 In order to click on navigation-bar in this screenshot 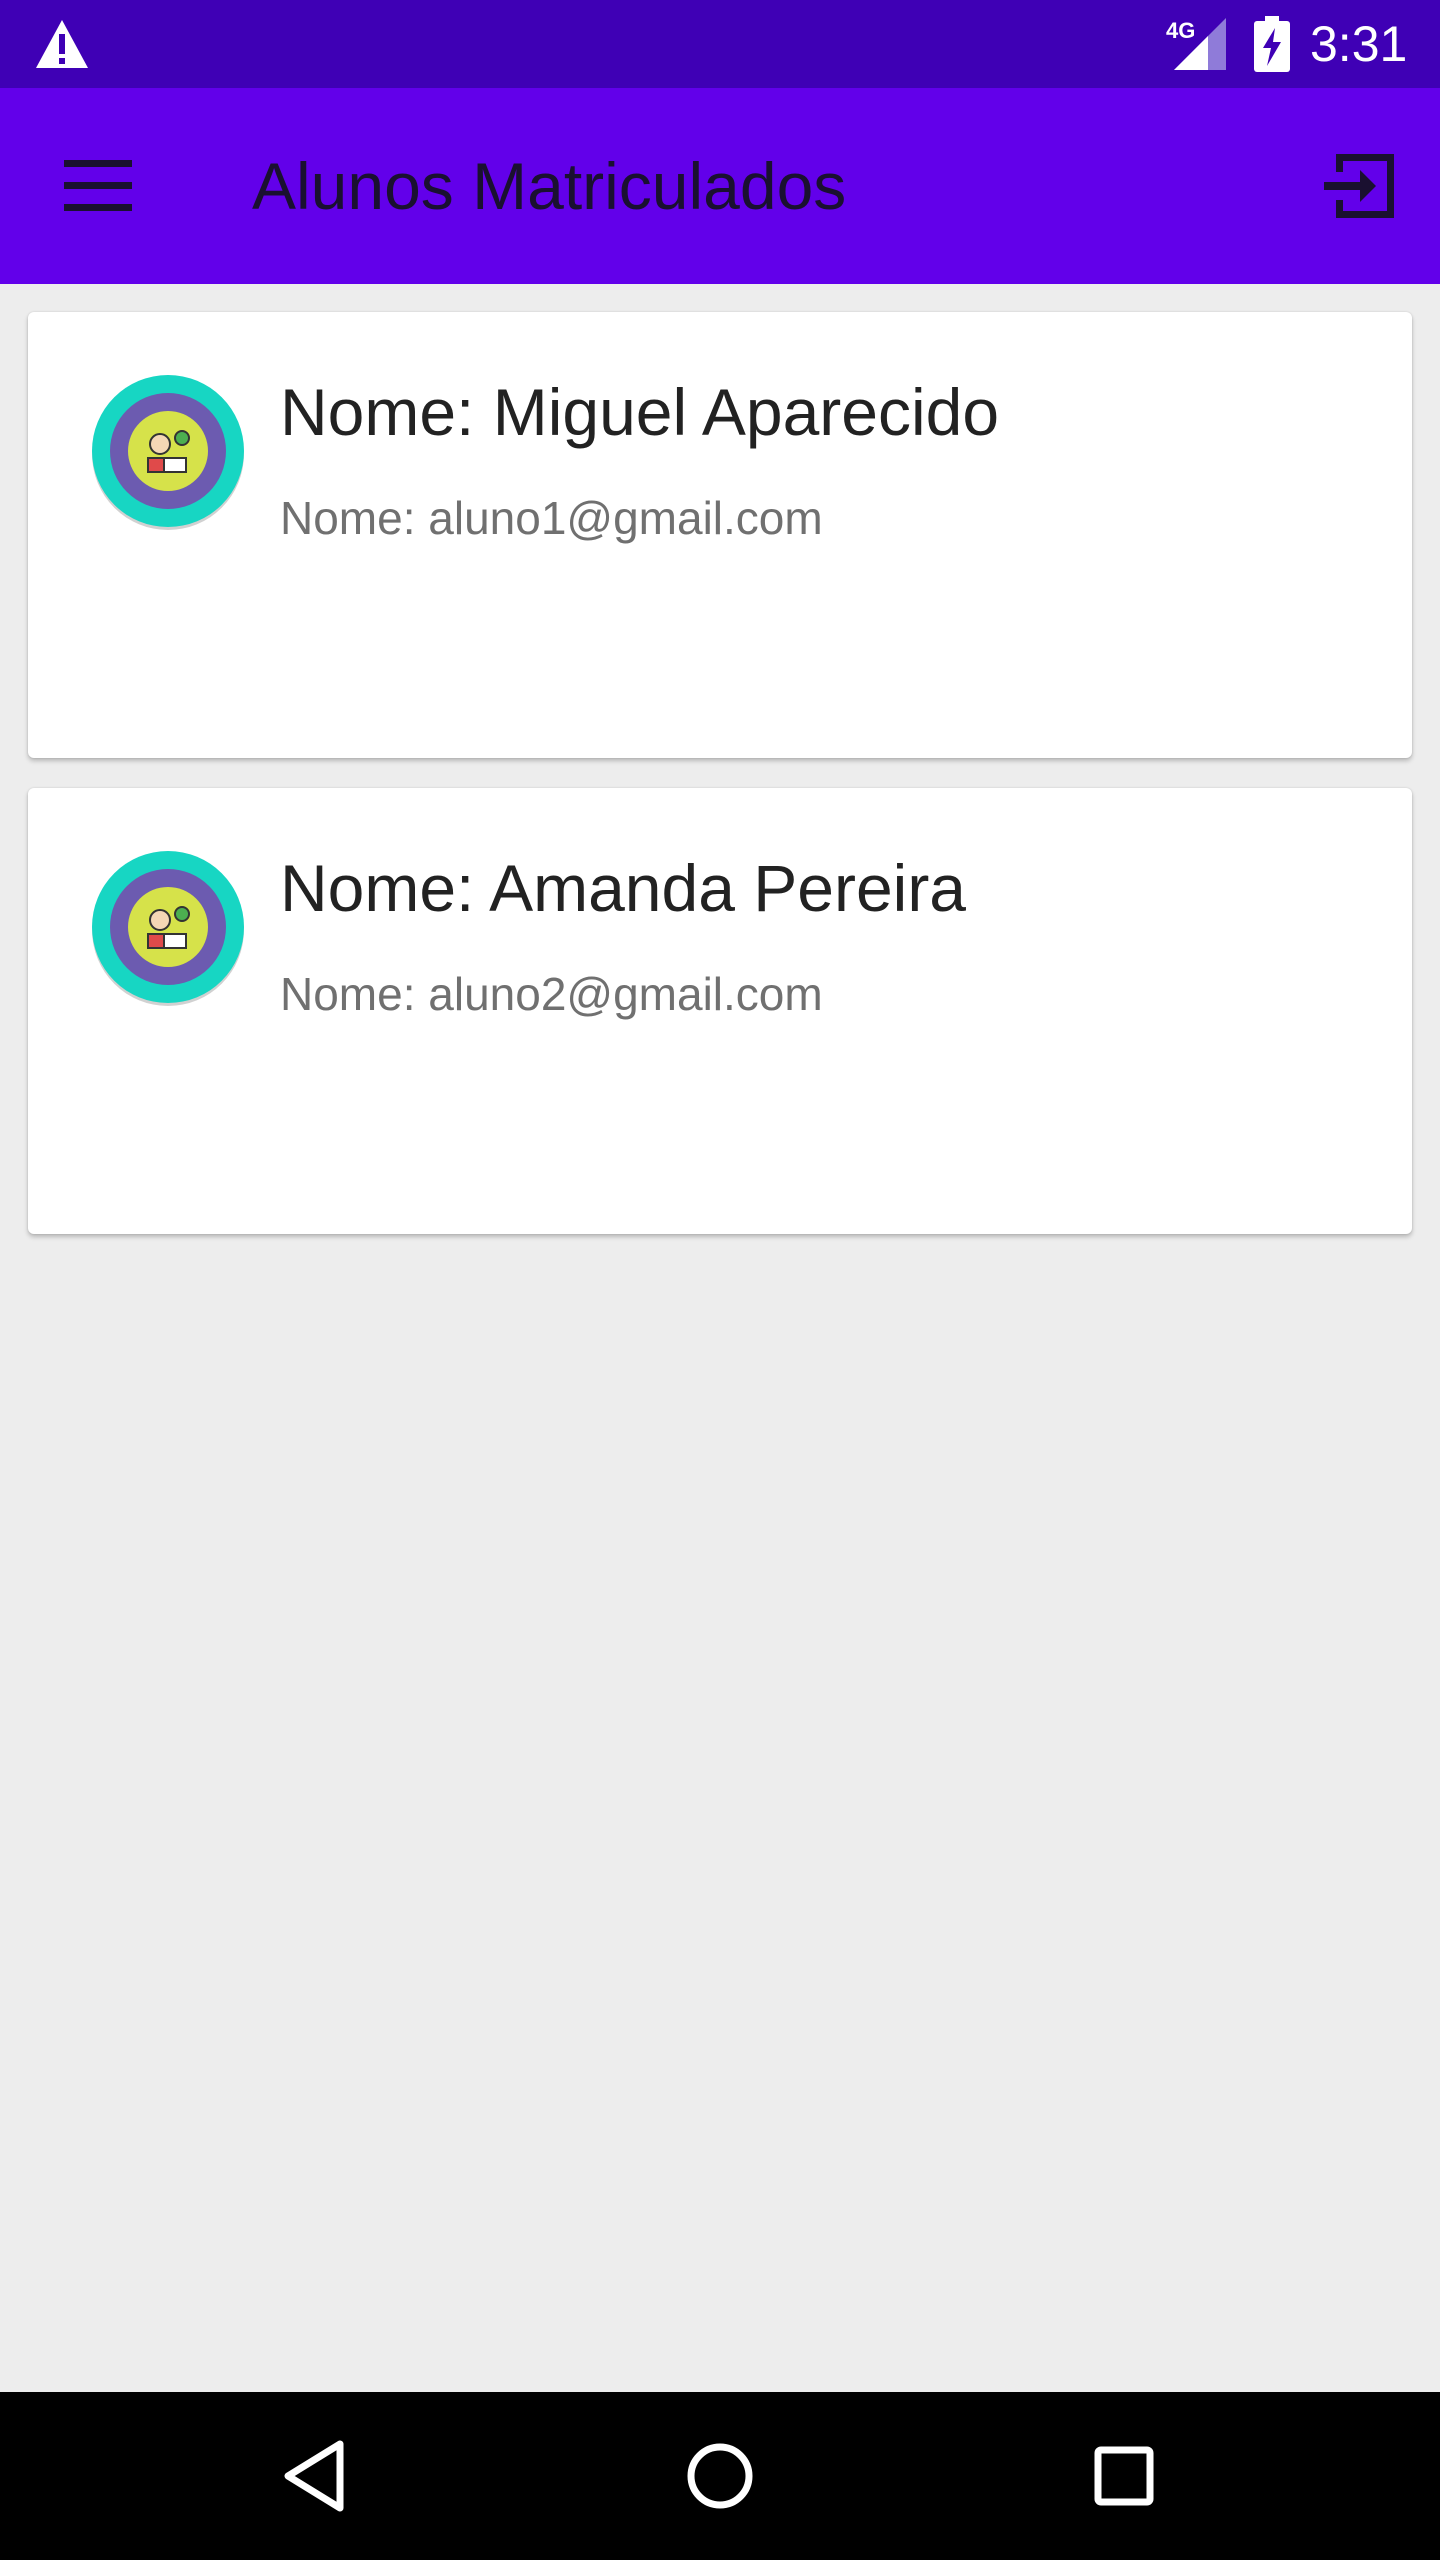, I will do `click(720, 2476)`.